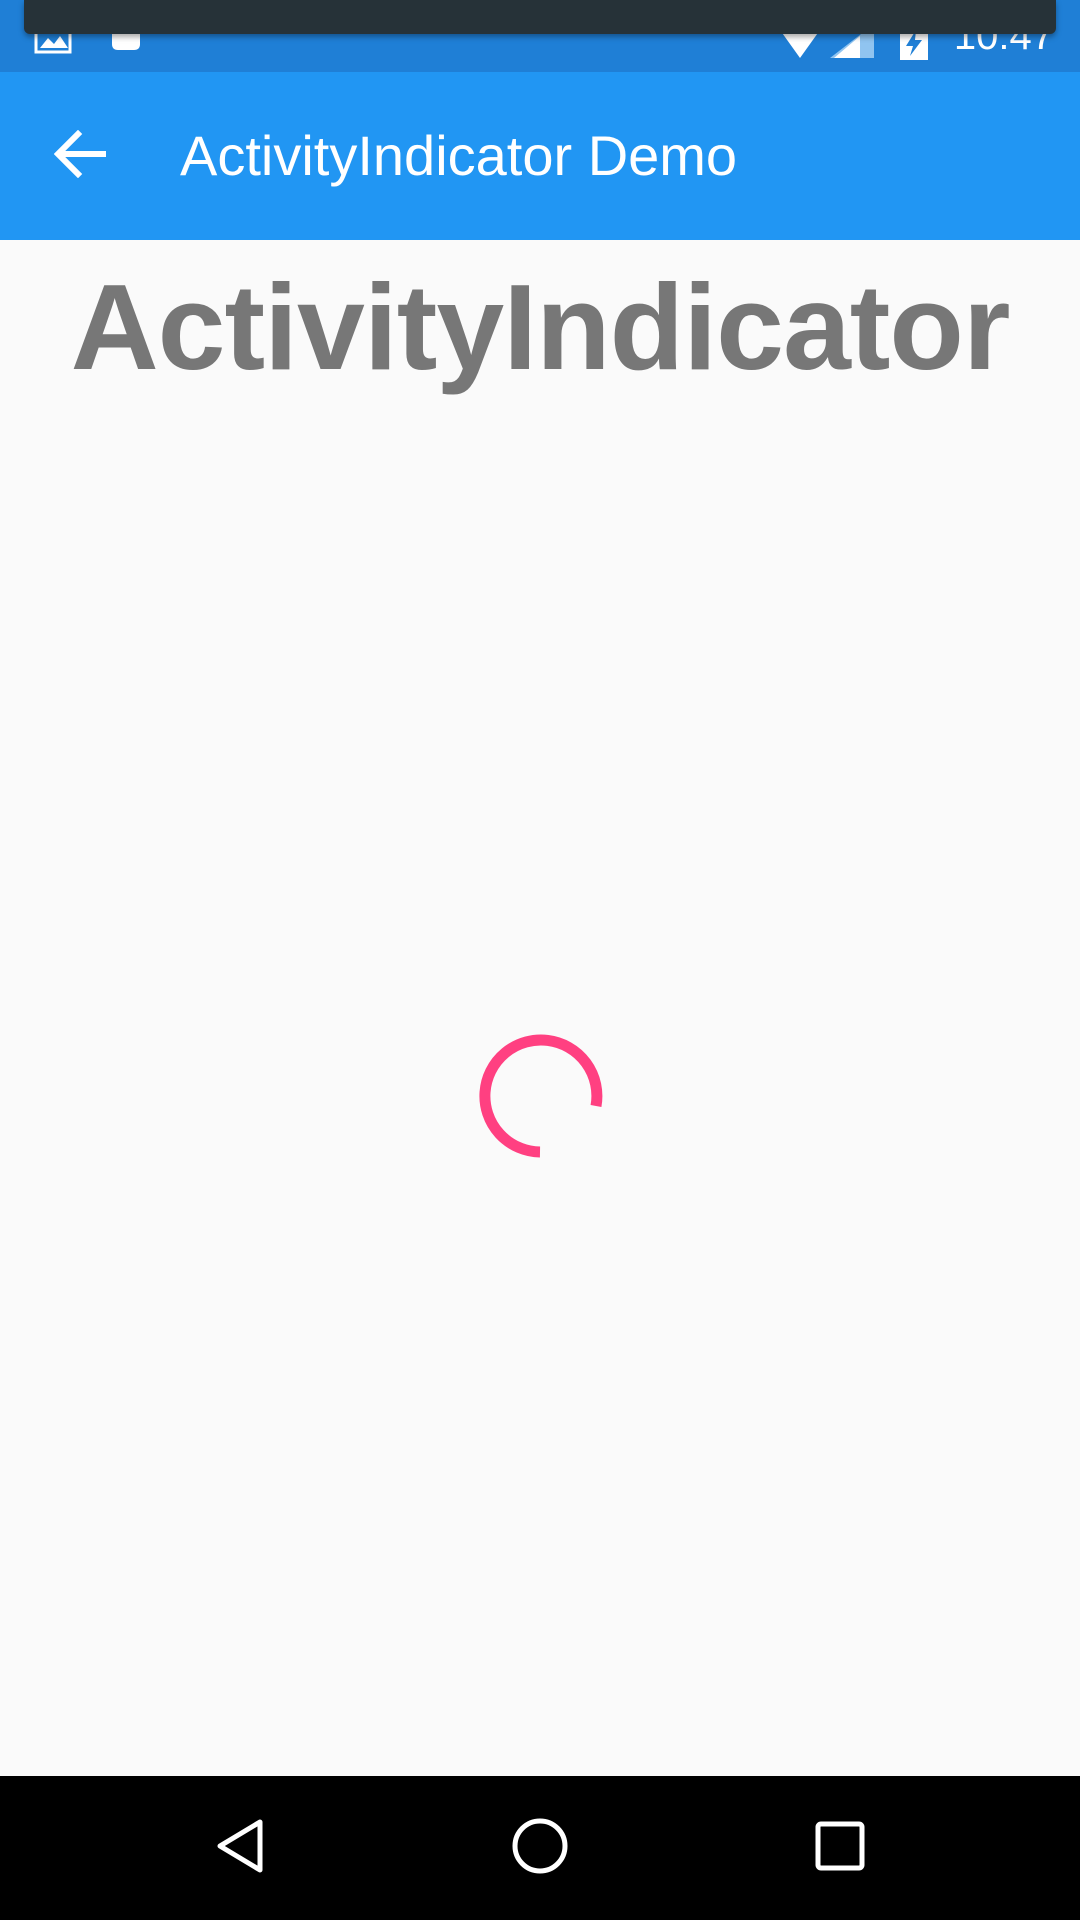 The height and width of the screenshot is (1920, 1080). I want to click on app-bar: ActivityIndicator Demo, so click(540, 156).